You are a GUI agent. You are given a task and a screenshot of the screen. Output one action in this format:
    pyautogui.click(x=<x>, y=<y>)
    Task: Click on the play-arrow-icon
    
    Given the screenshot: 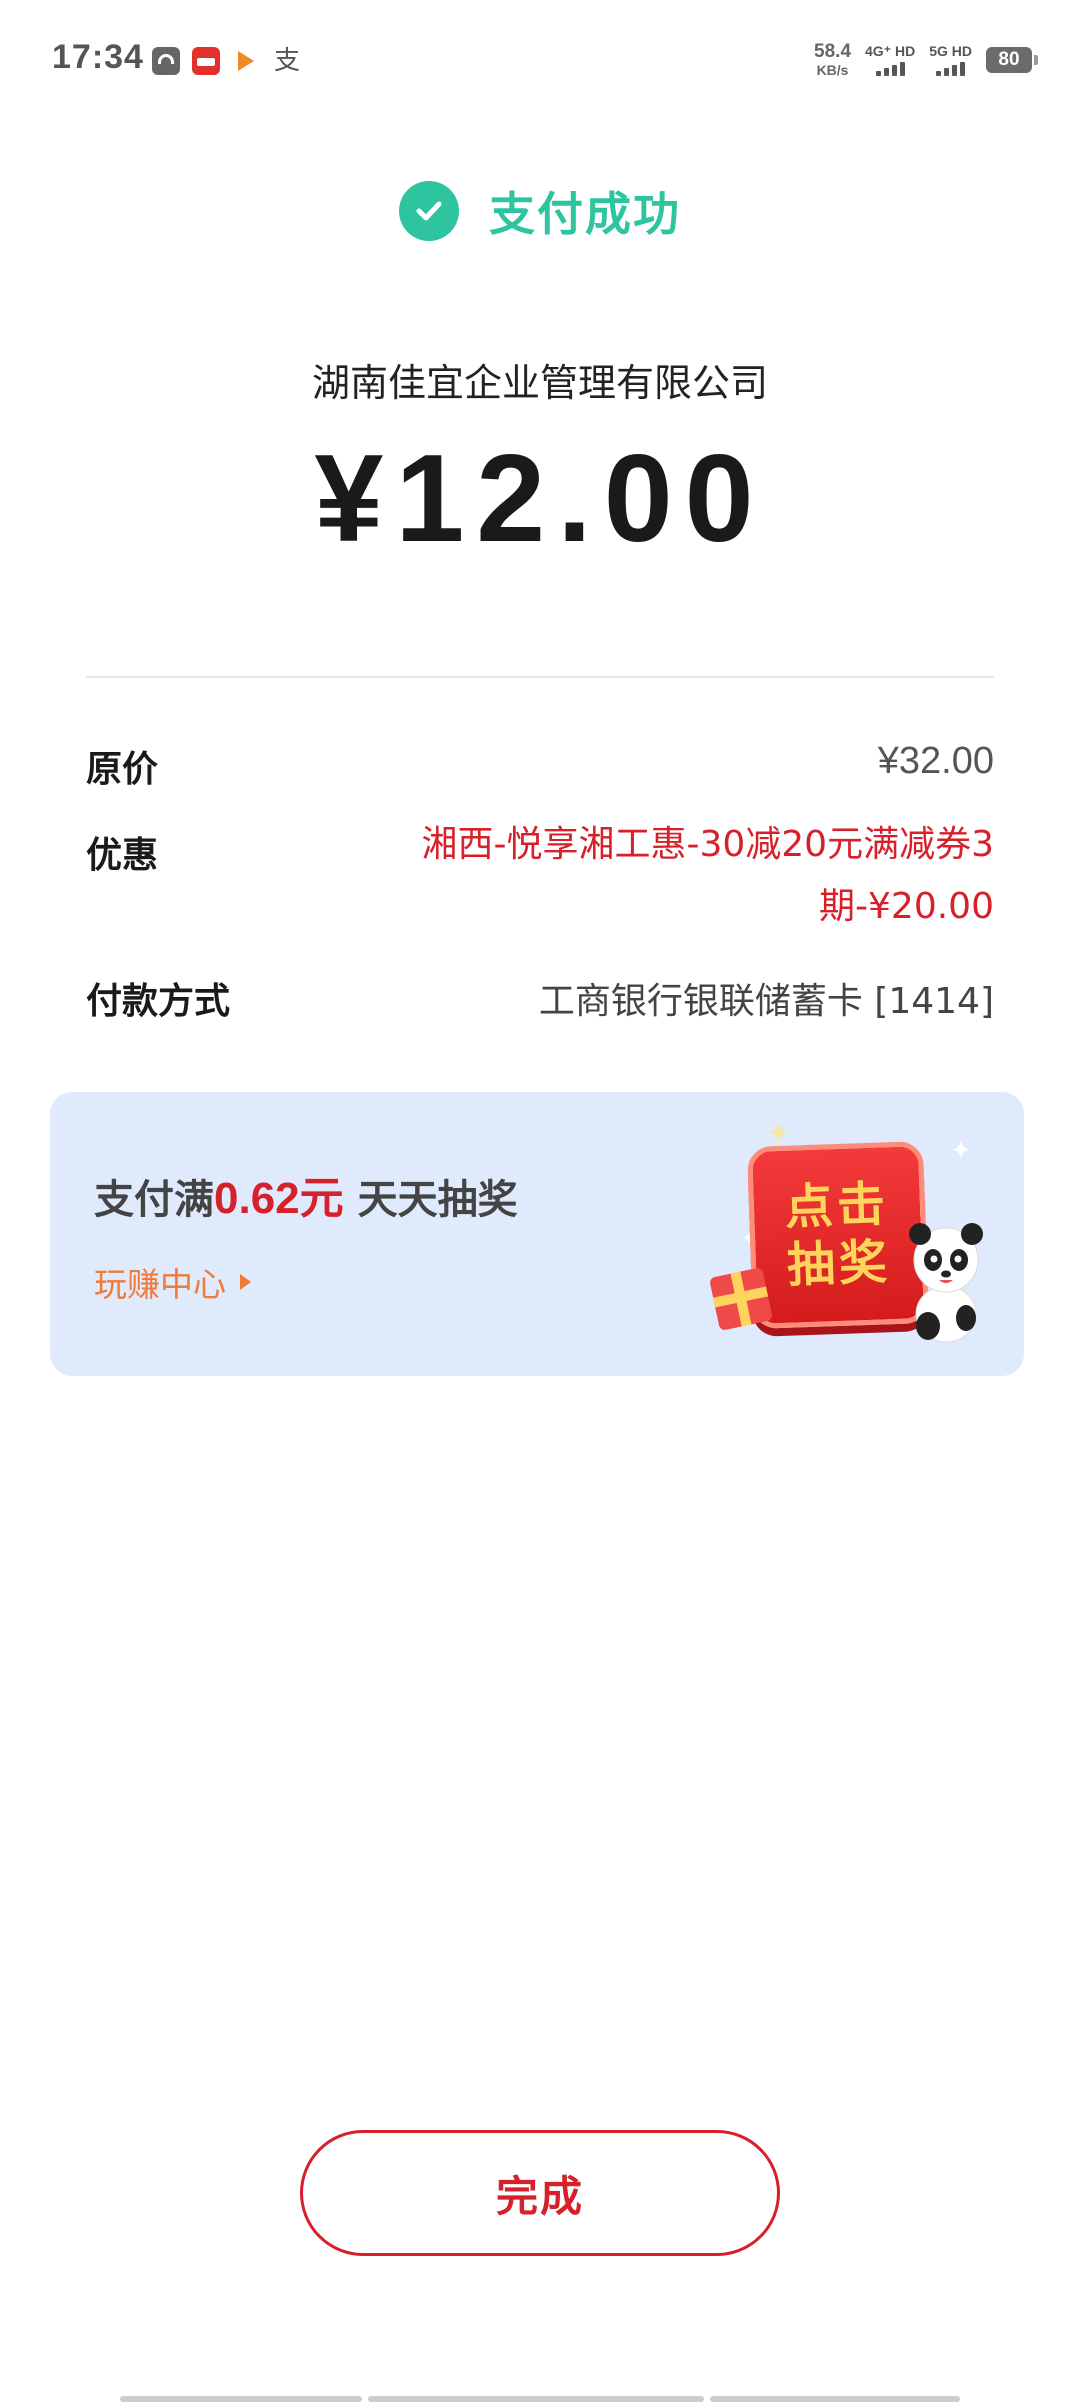 What is the action you would take?
    pyautogui.click(x=246, y=61)
    